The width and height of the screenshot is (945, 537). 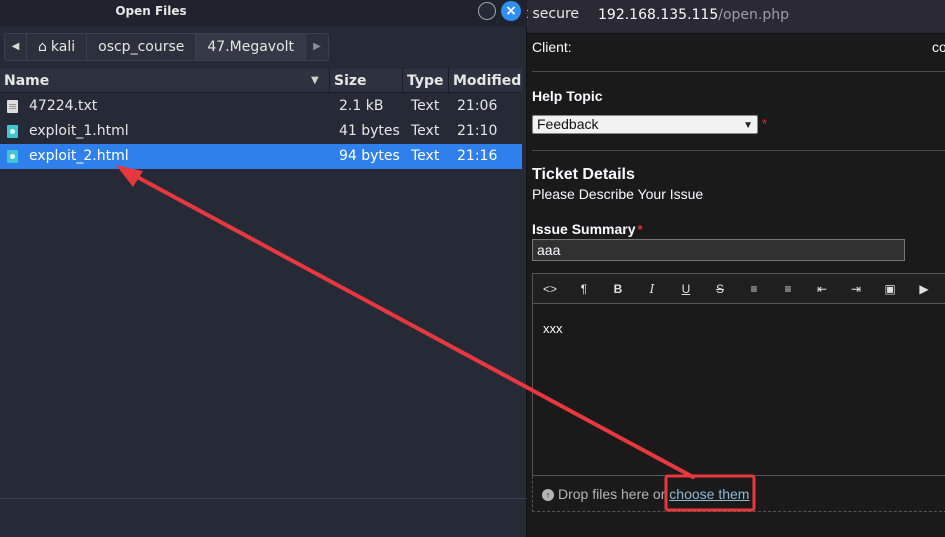 What do you see at coordinates (938, 47) in the screenshot?
I see `client-value: co` at bounding box center [938, 47].